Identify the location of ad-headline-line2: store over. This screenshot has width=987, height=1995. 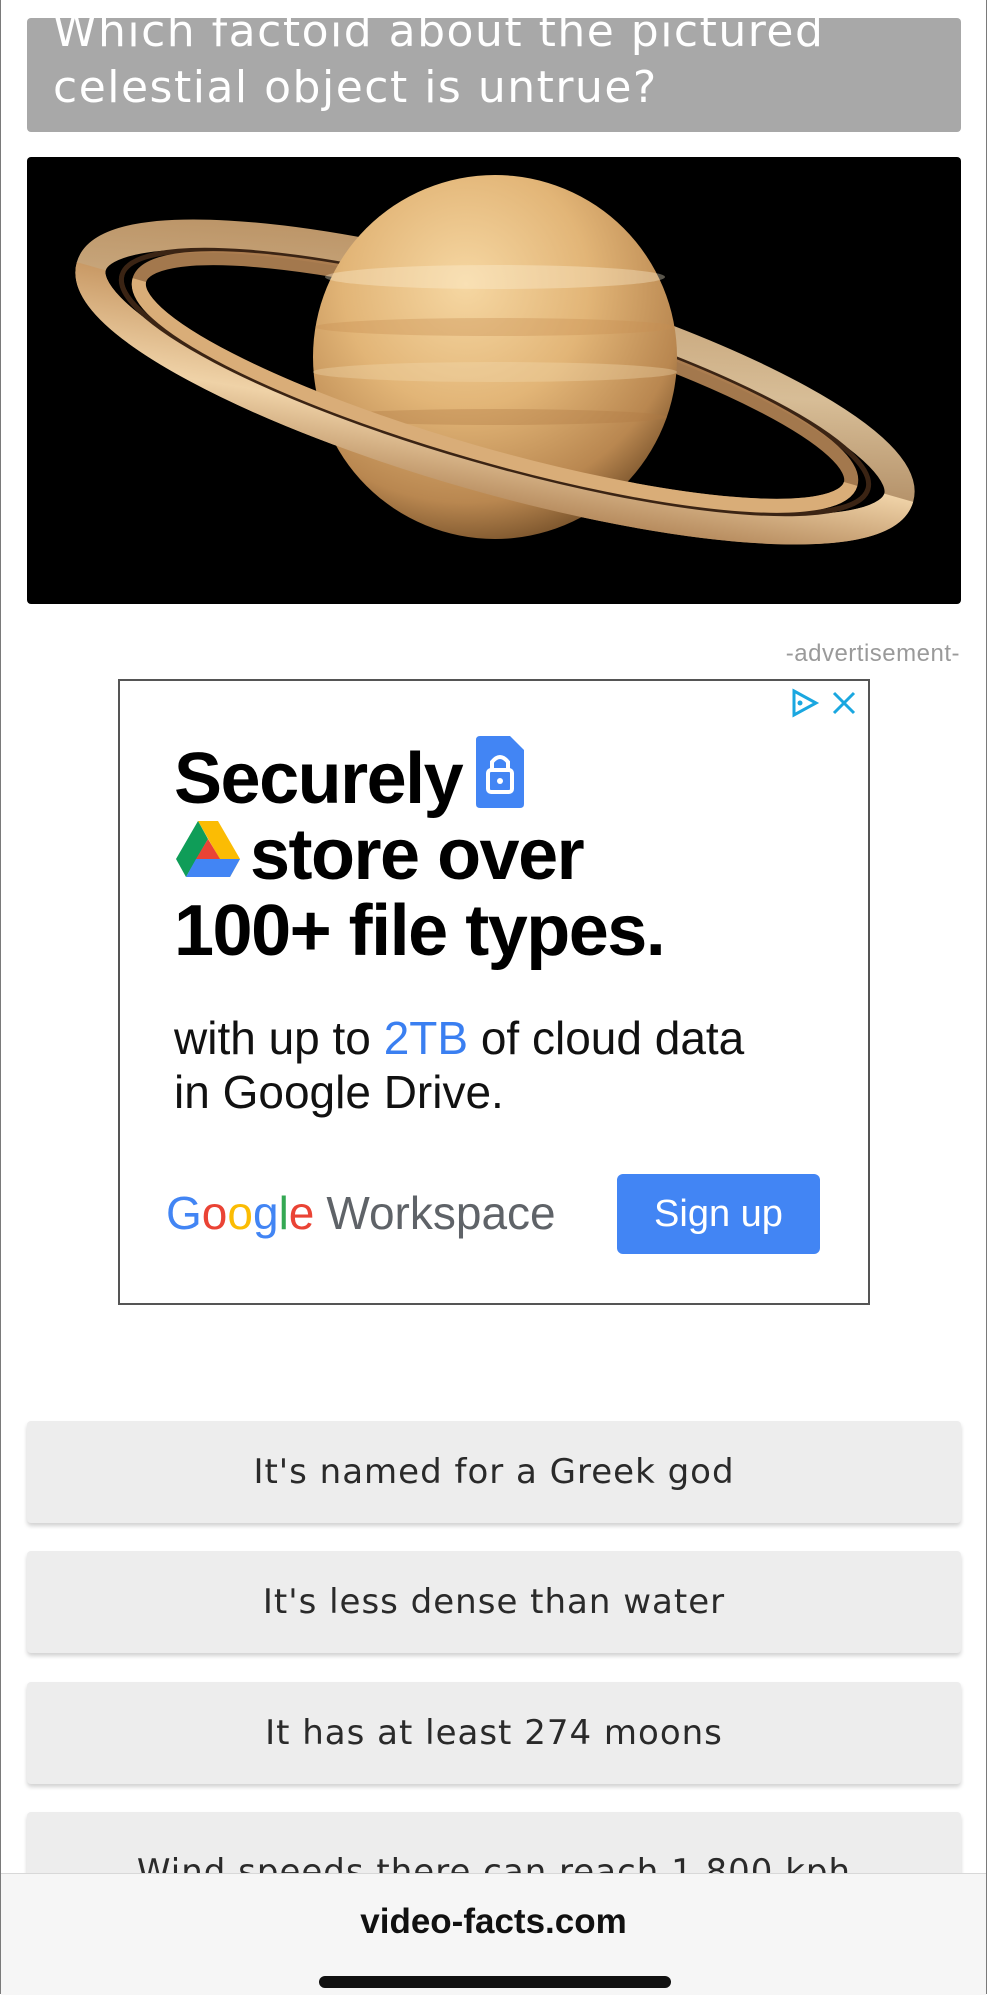
(417, 855).